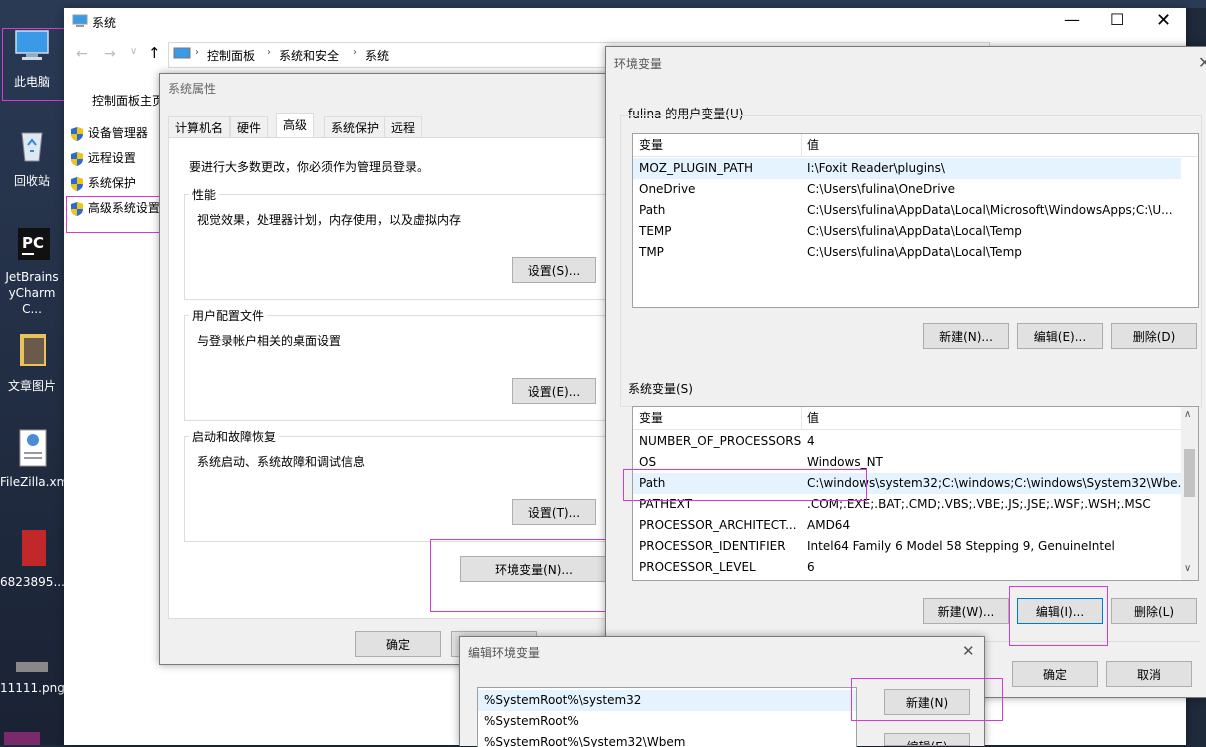 The height and width of the screenshot is (747, 1206). Describe the element at coordinates (32, 677) in the screenshot. I see `desktop-icon-png: 11111.png` at that location.